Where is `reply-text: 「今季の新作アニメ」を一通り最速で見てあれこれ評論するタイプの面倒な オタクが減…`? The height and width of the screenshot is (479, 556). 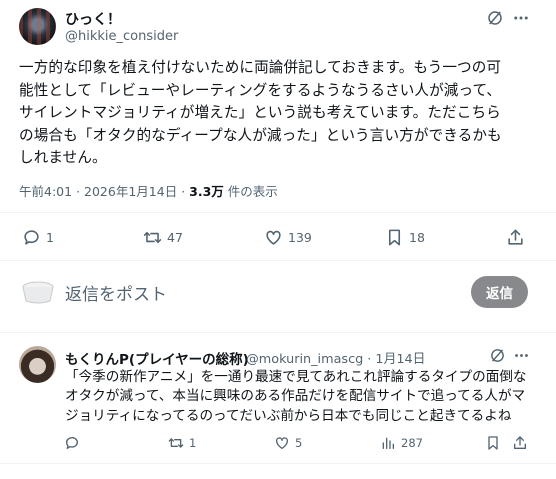
reply-text: 「今季の新作アニメ」を一通り最速で見てあれこれ評論するタイプの面倒な オタクが減… is located at coordinates (305, 397).